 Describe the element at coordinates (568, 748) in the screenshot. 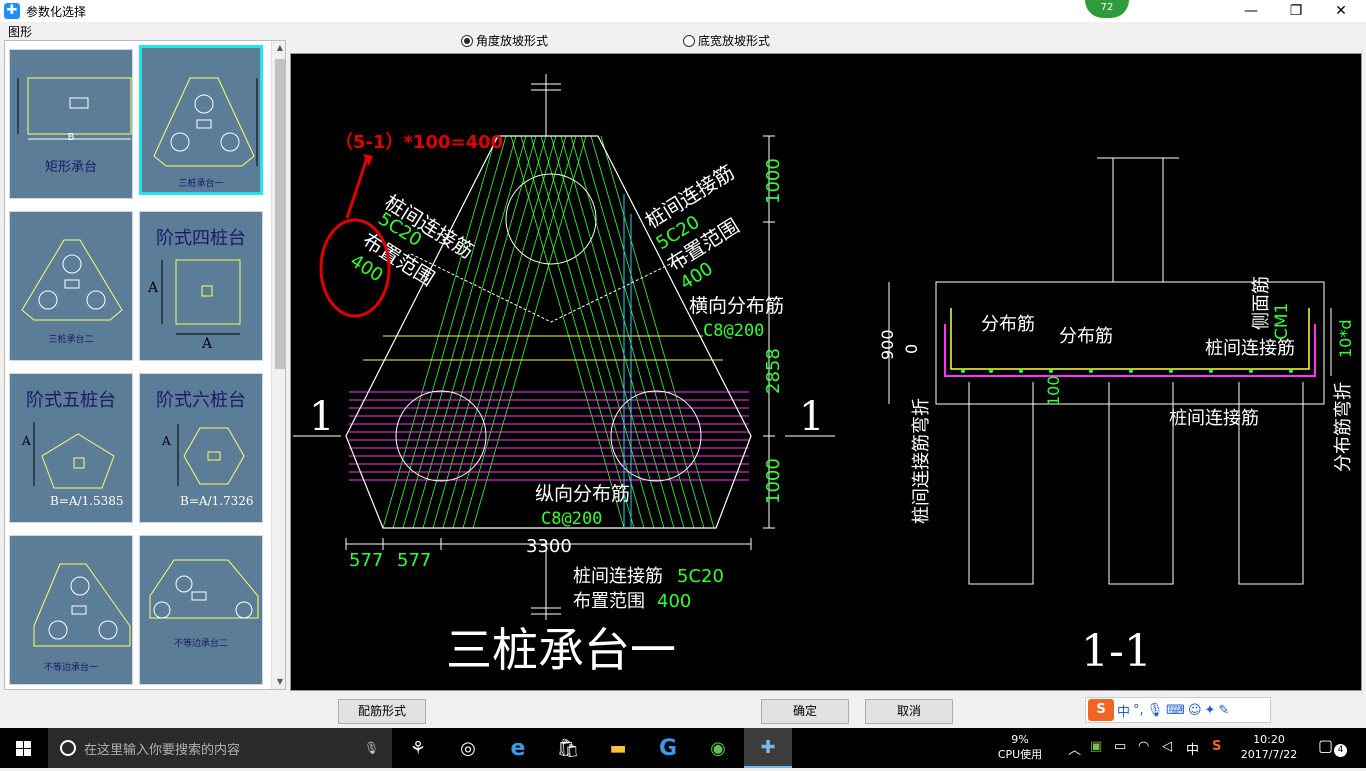

I see `store-icon: 🛍` at that location.